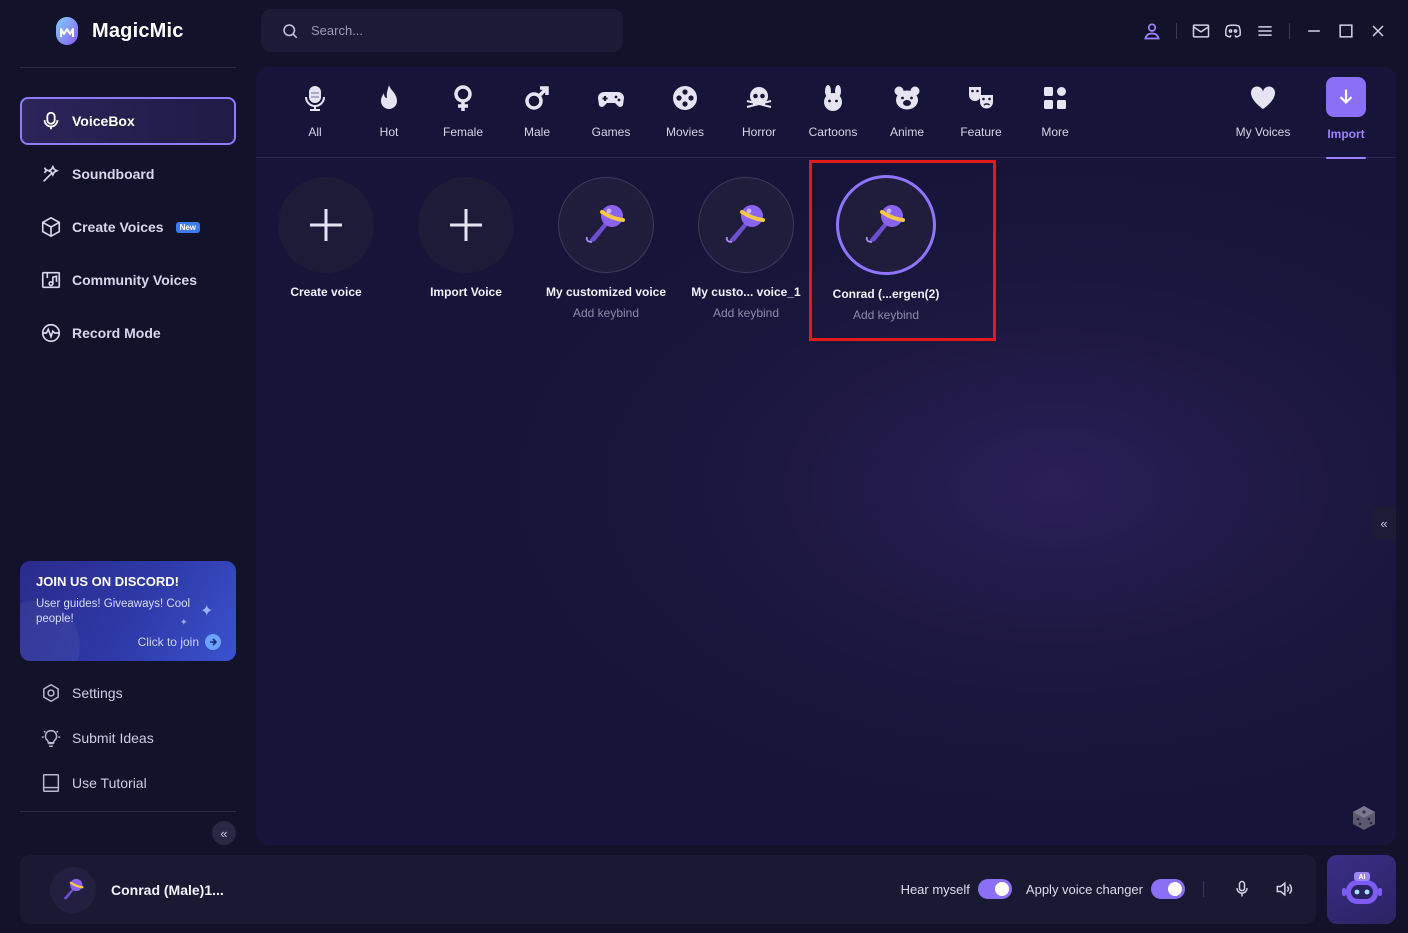  What do you see at coordinates (168, 642) in the screenshot?
I see `discord-join-label: Click to join` at bounding box center [168, 642].